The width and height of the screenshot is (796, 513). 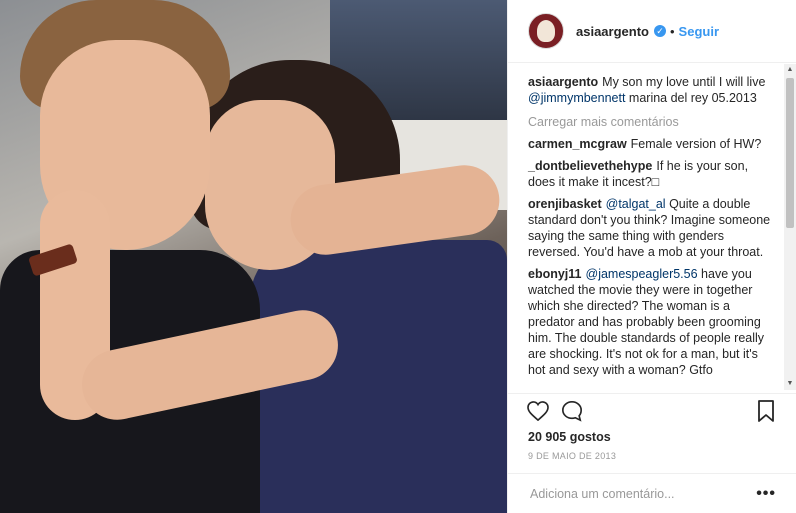 I want to click on caption-text-before: My son my love until I will live, so click(x=684, y=82).